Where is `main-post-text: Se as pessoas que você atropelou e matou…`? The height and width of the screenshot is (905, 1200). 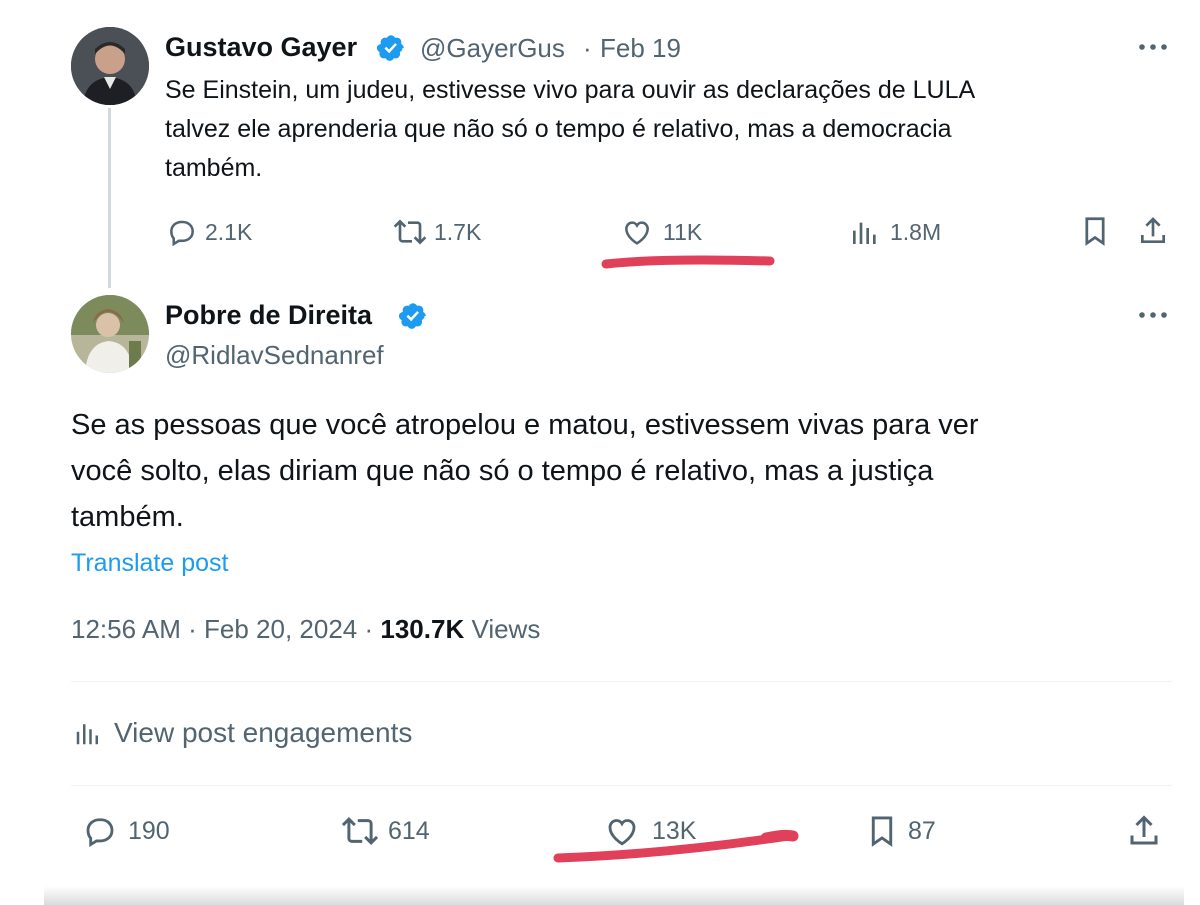 main-post-text: Se as pessoas que você atropelou e matou… is located at coordinates (621, 471).